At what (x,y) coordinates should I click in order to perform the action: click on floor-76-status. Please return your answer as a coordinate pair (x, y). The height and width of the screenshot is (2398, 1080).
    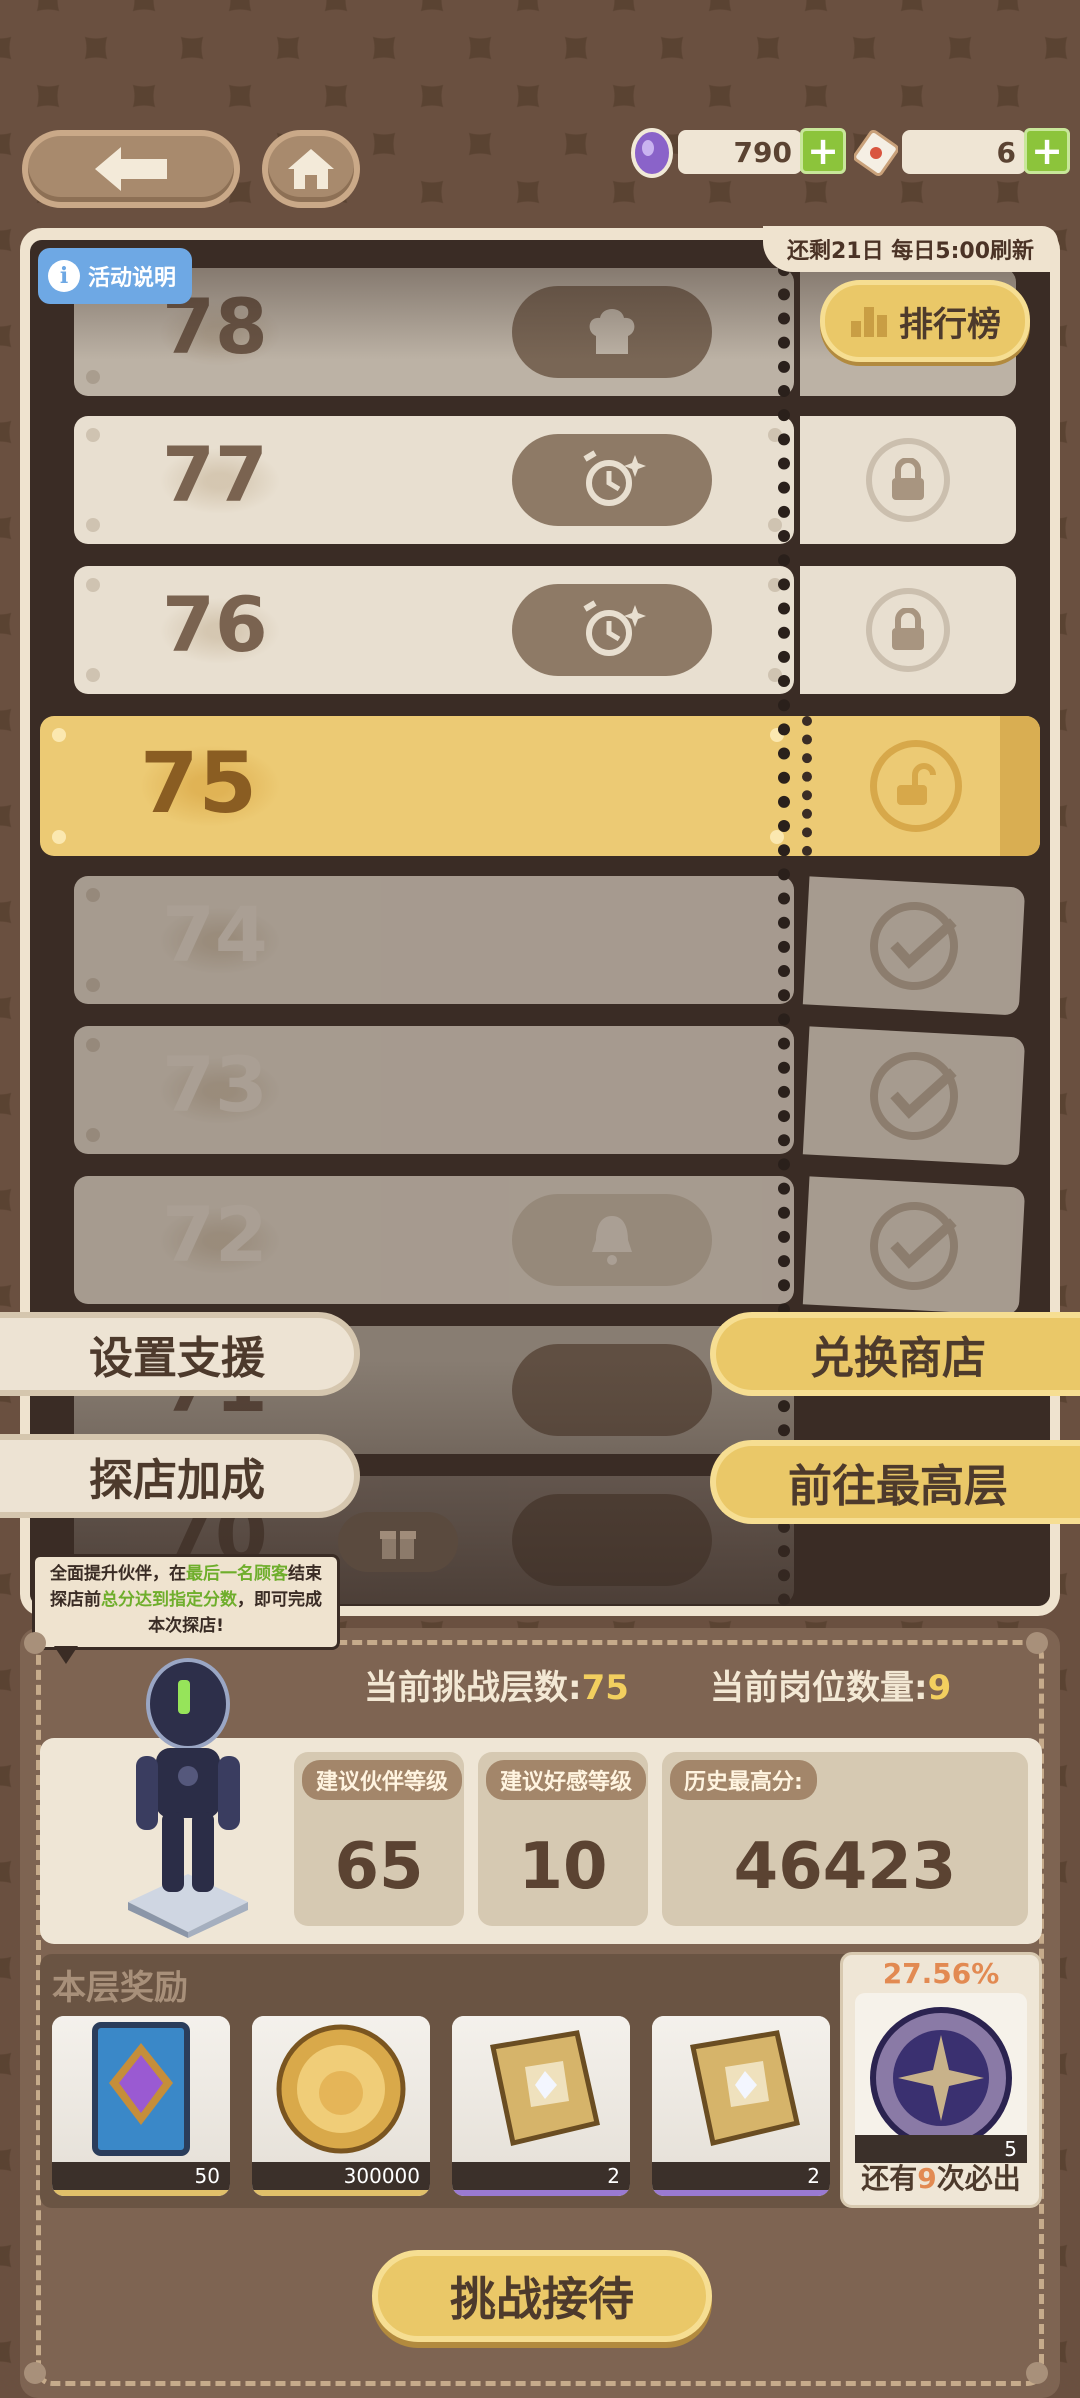
    Looking at the image, I should click on (908, 630).